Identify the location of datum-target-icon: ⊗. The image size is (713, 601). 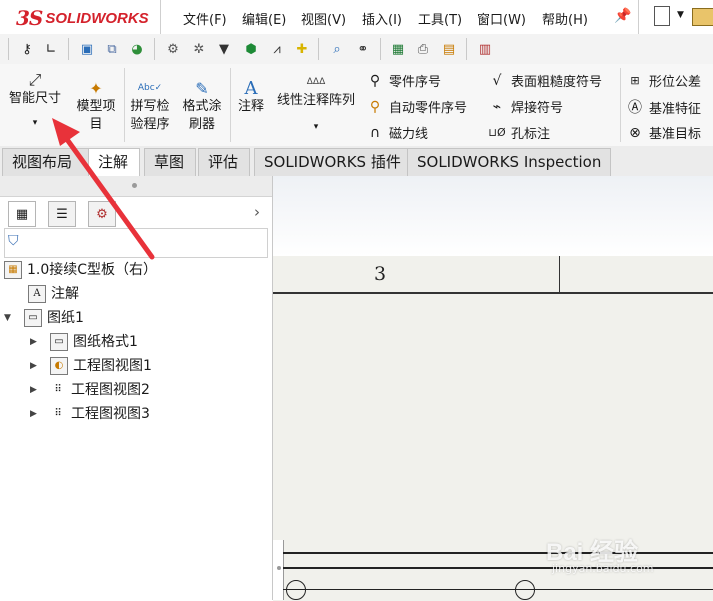
(635, 132).